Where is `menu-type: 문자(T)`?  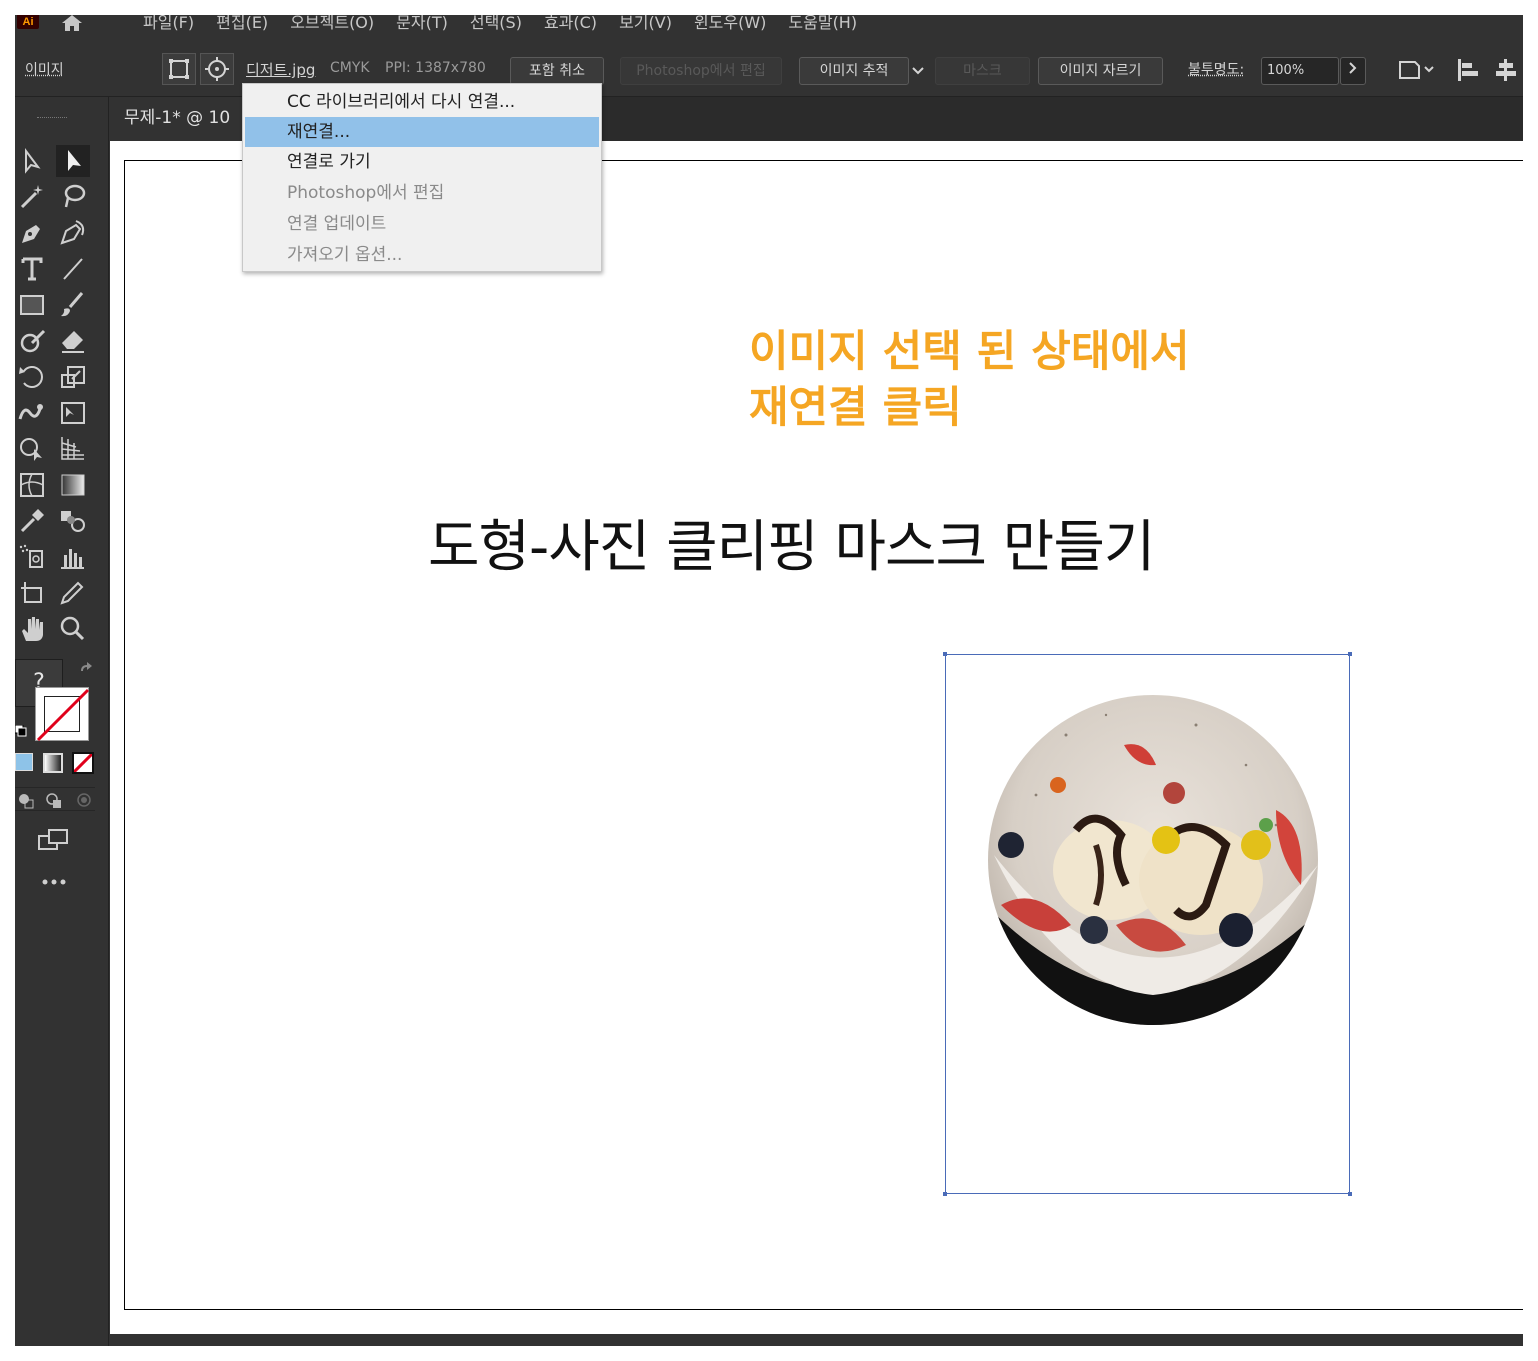 menu-type: 문자(T) is located at coordinates (422, 24).